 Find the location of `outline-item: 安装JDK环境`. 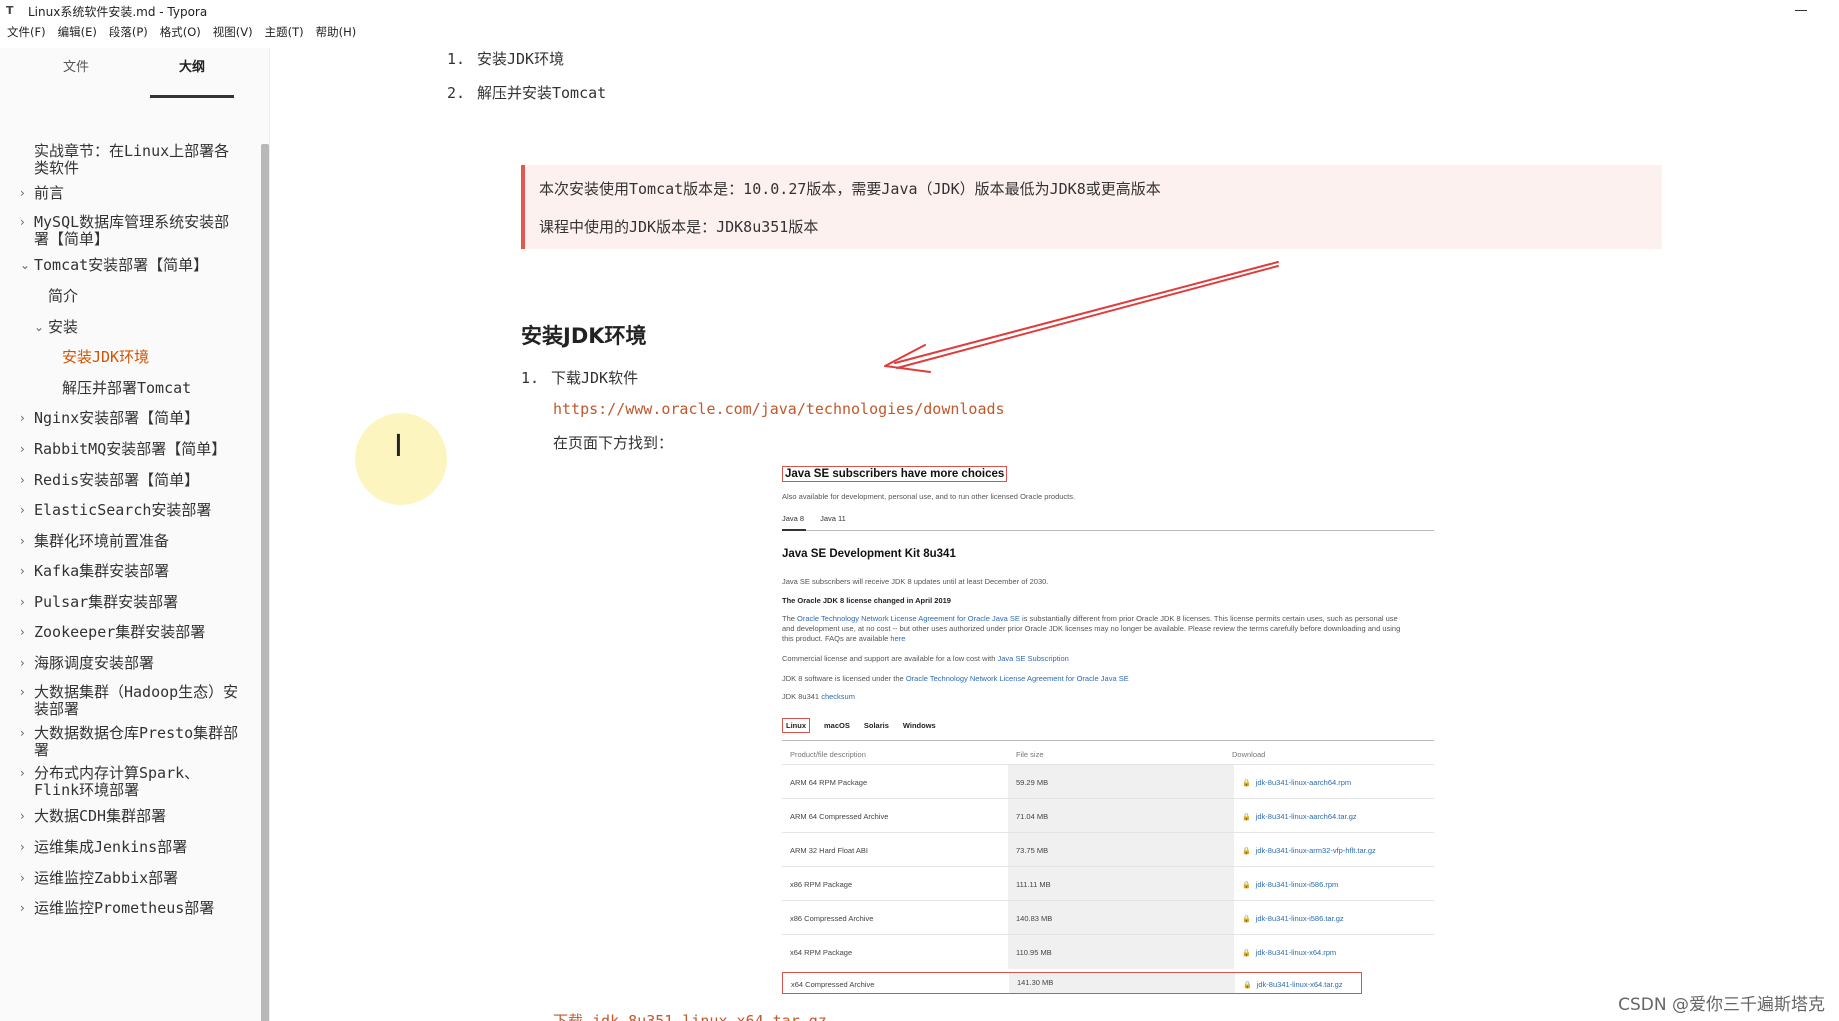

outline-item: 安装JDK环境 is located at coordinates (129, 357).